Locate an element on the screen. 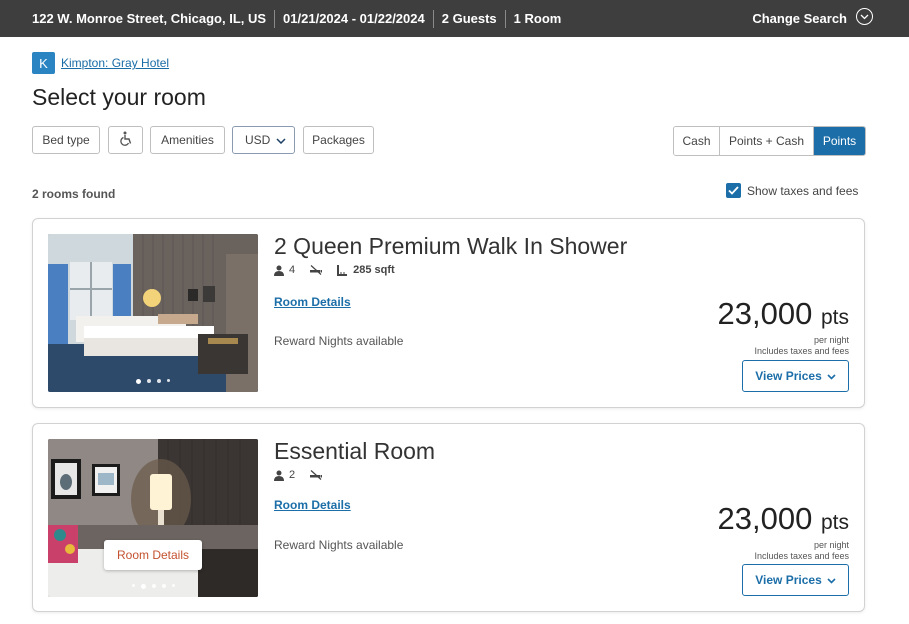 This screenshot has height=624, width=909. show-taxes-toggle: Show taxes and fees is located at coordinates (792, 190).